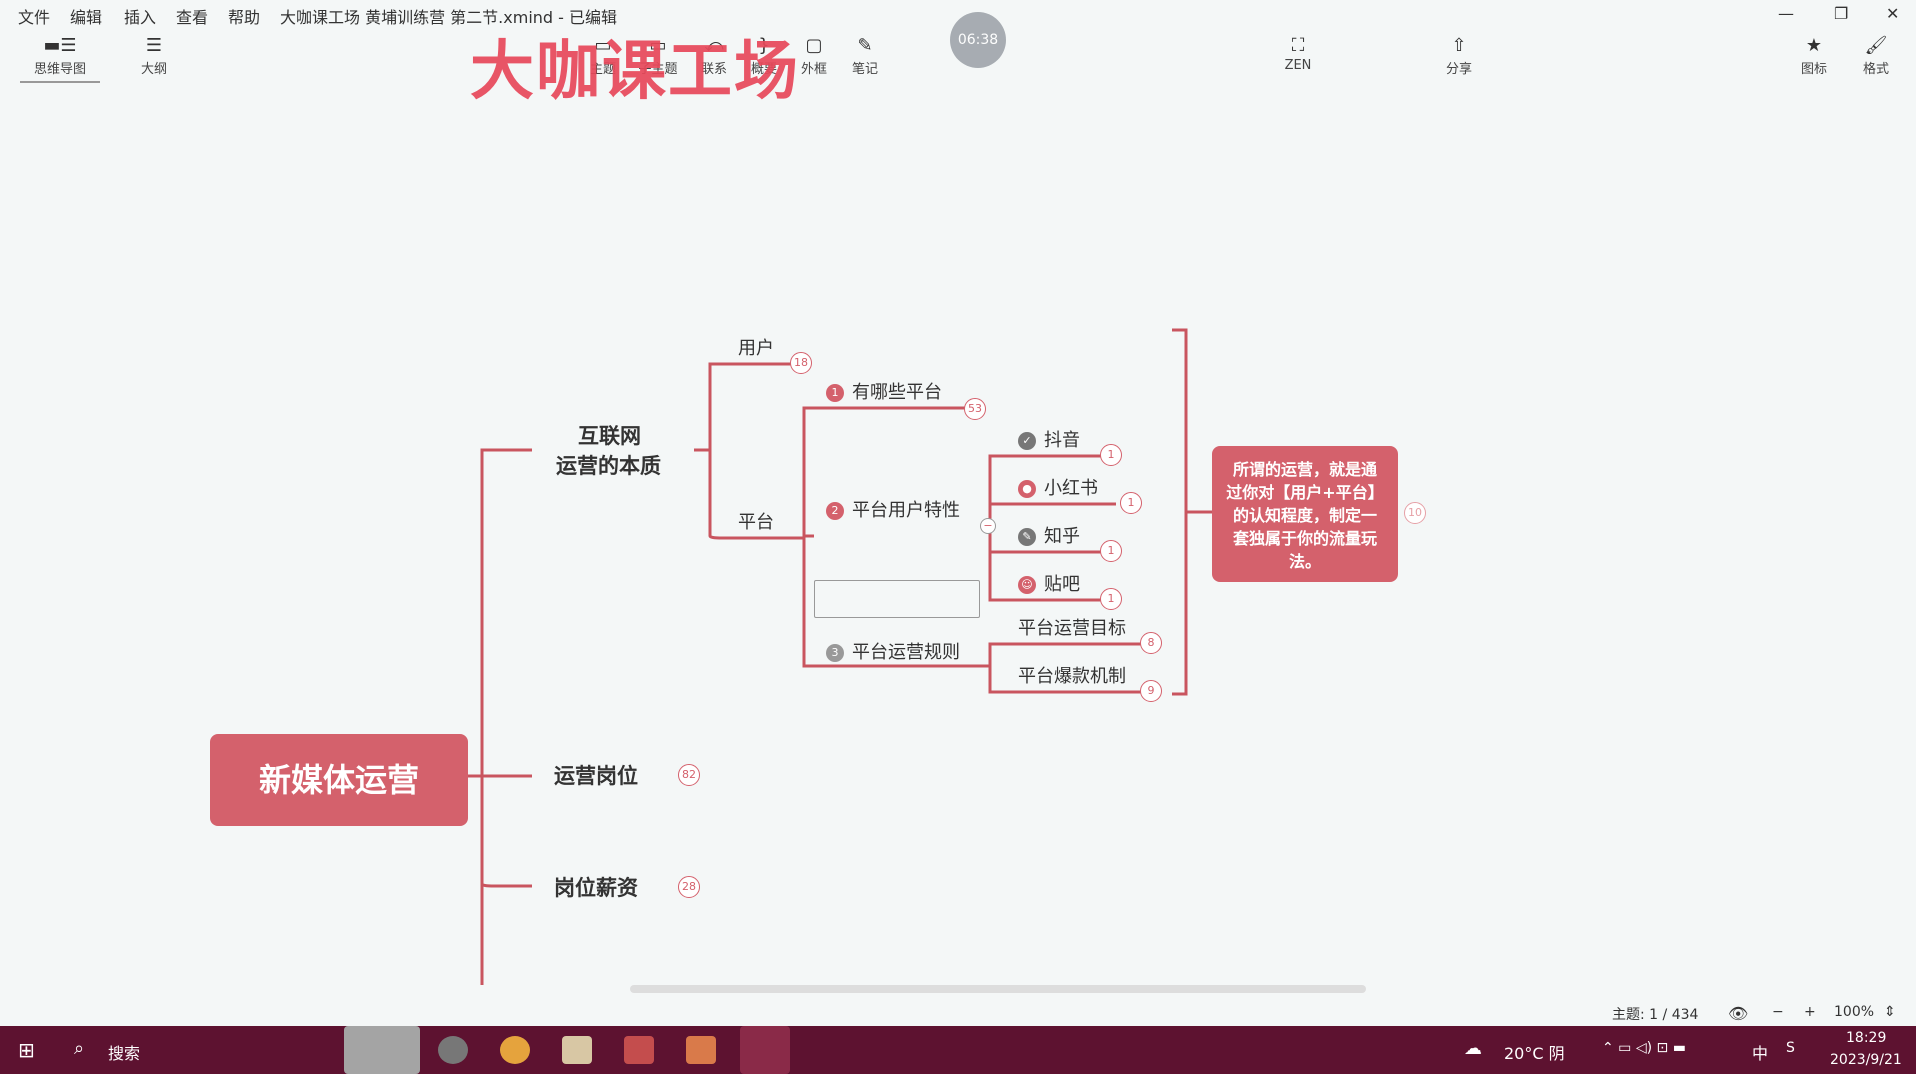  I want to click on count-badge: 9, so click(1151, 691).